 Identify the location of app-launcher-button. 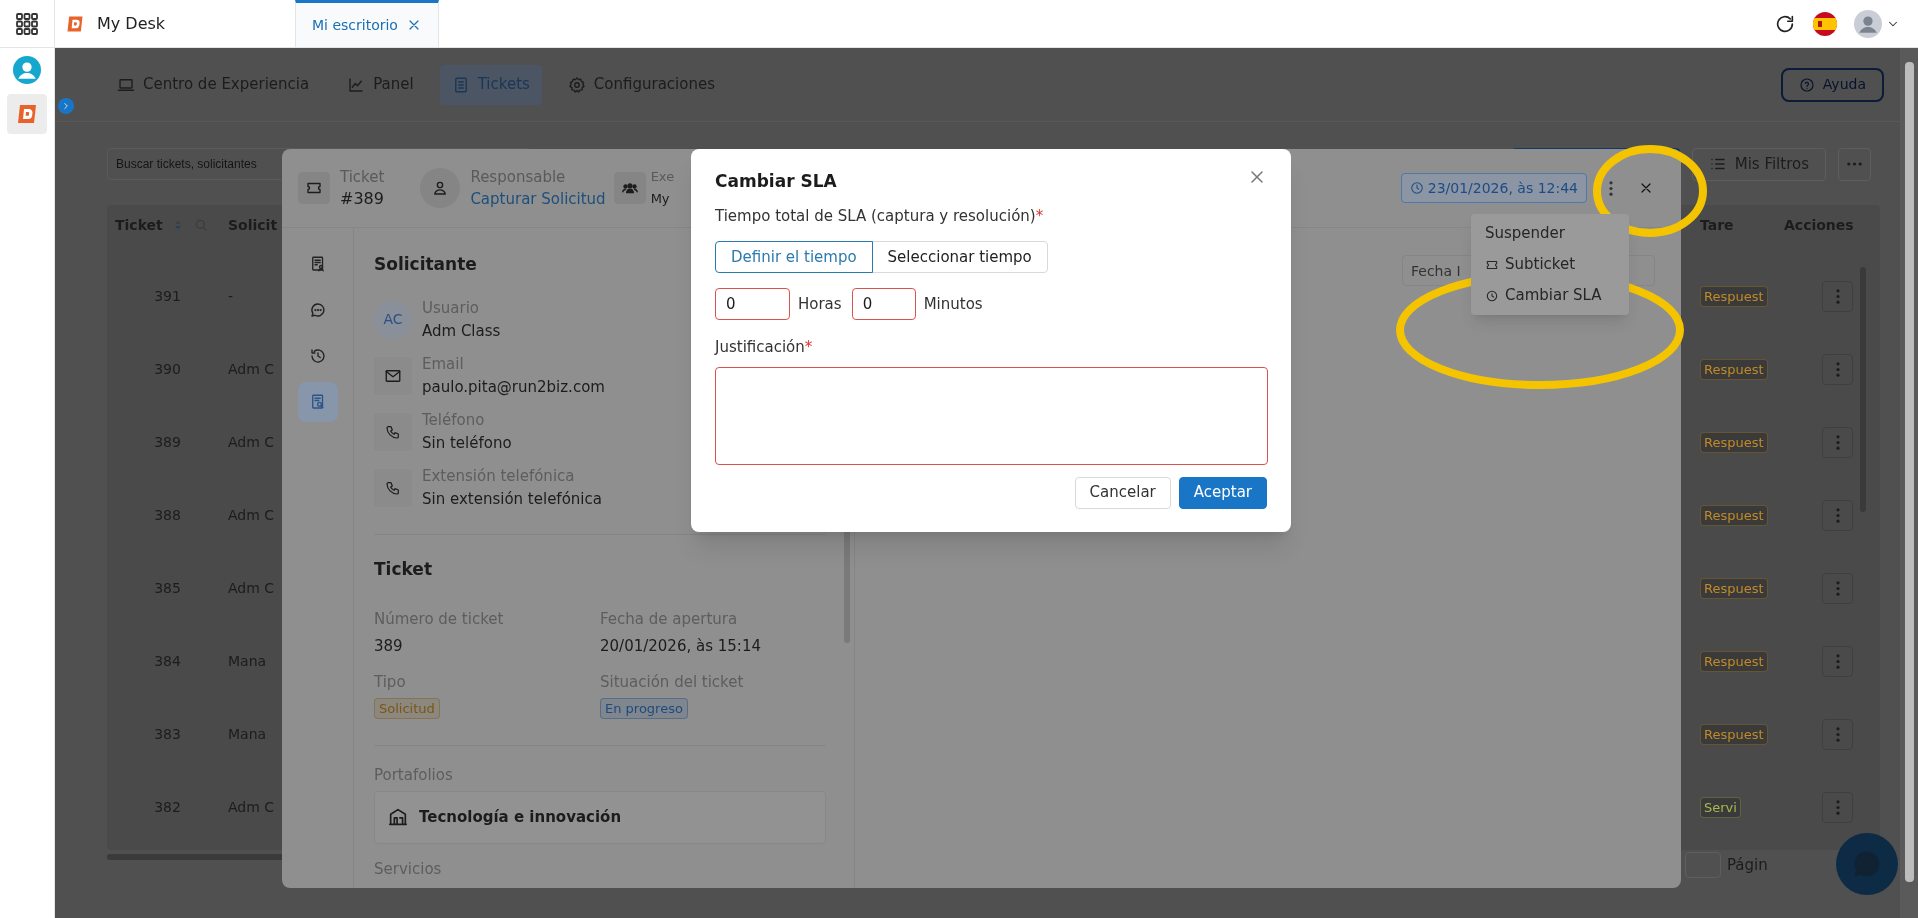
(27, 114).